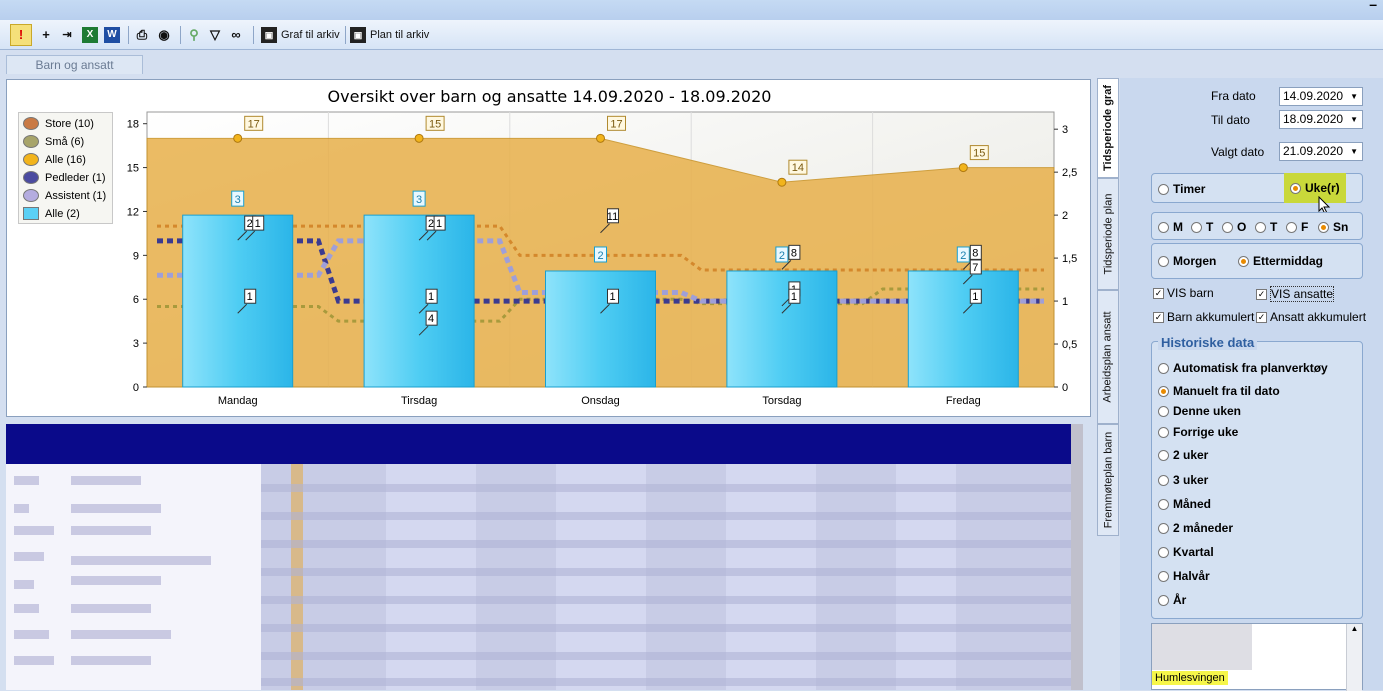 This screenshot has height=691, width=1383. I want to click on excel-icon: X, so click(90, 35).